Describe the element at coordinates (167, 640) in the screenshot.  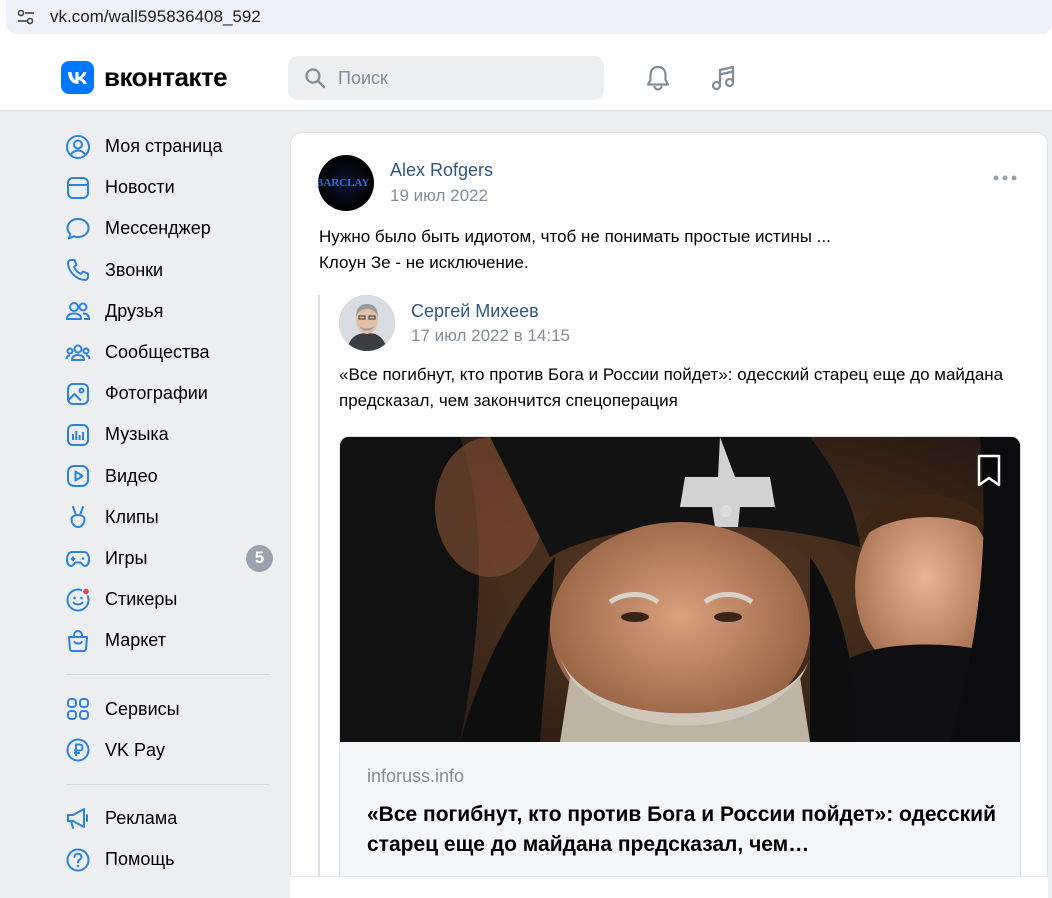
I see `sidebar-item-market: Маркет` at that location.